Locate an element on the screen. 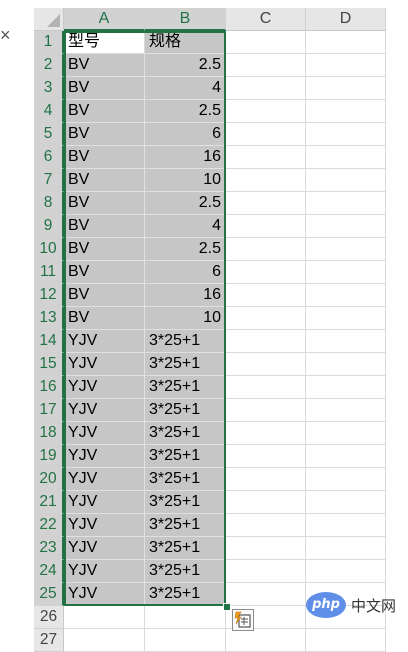 The height and width of the screenshot is (652, 408). cell-b21: 3*25+1 is located at coordinates (185, 502).